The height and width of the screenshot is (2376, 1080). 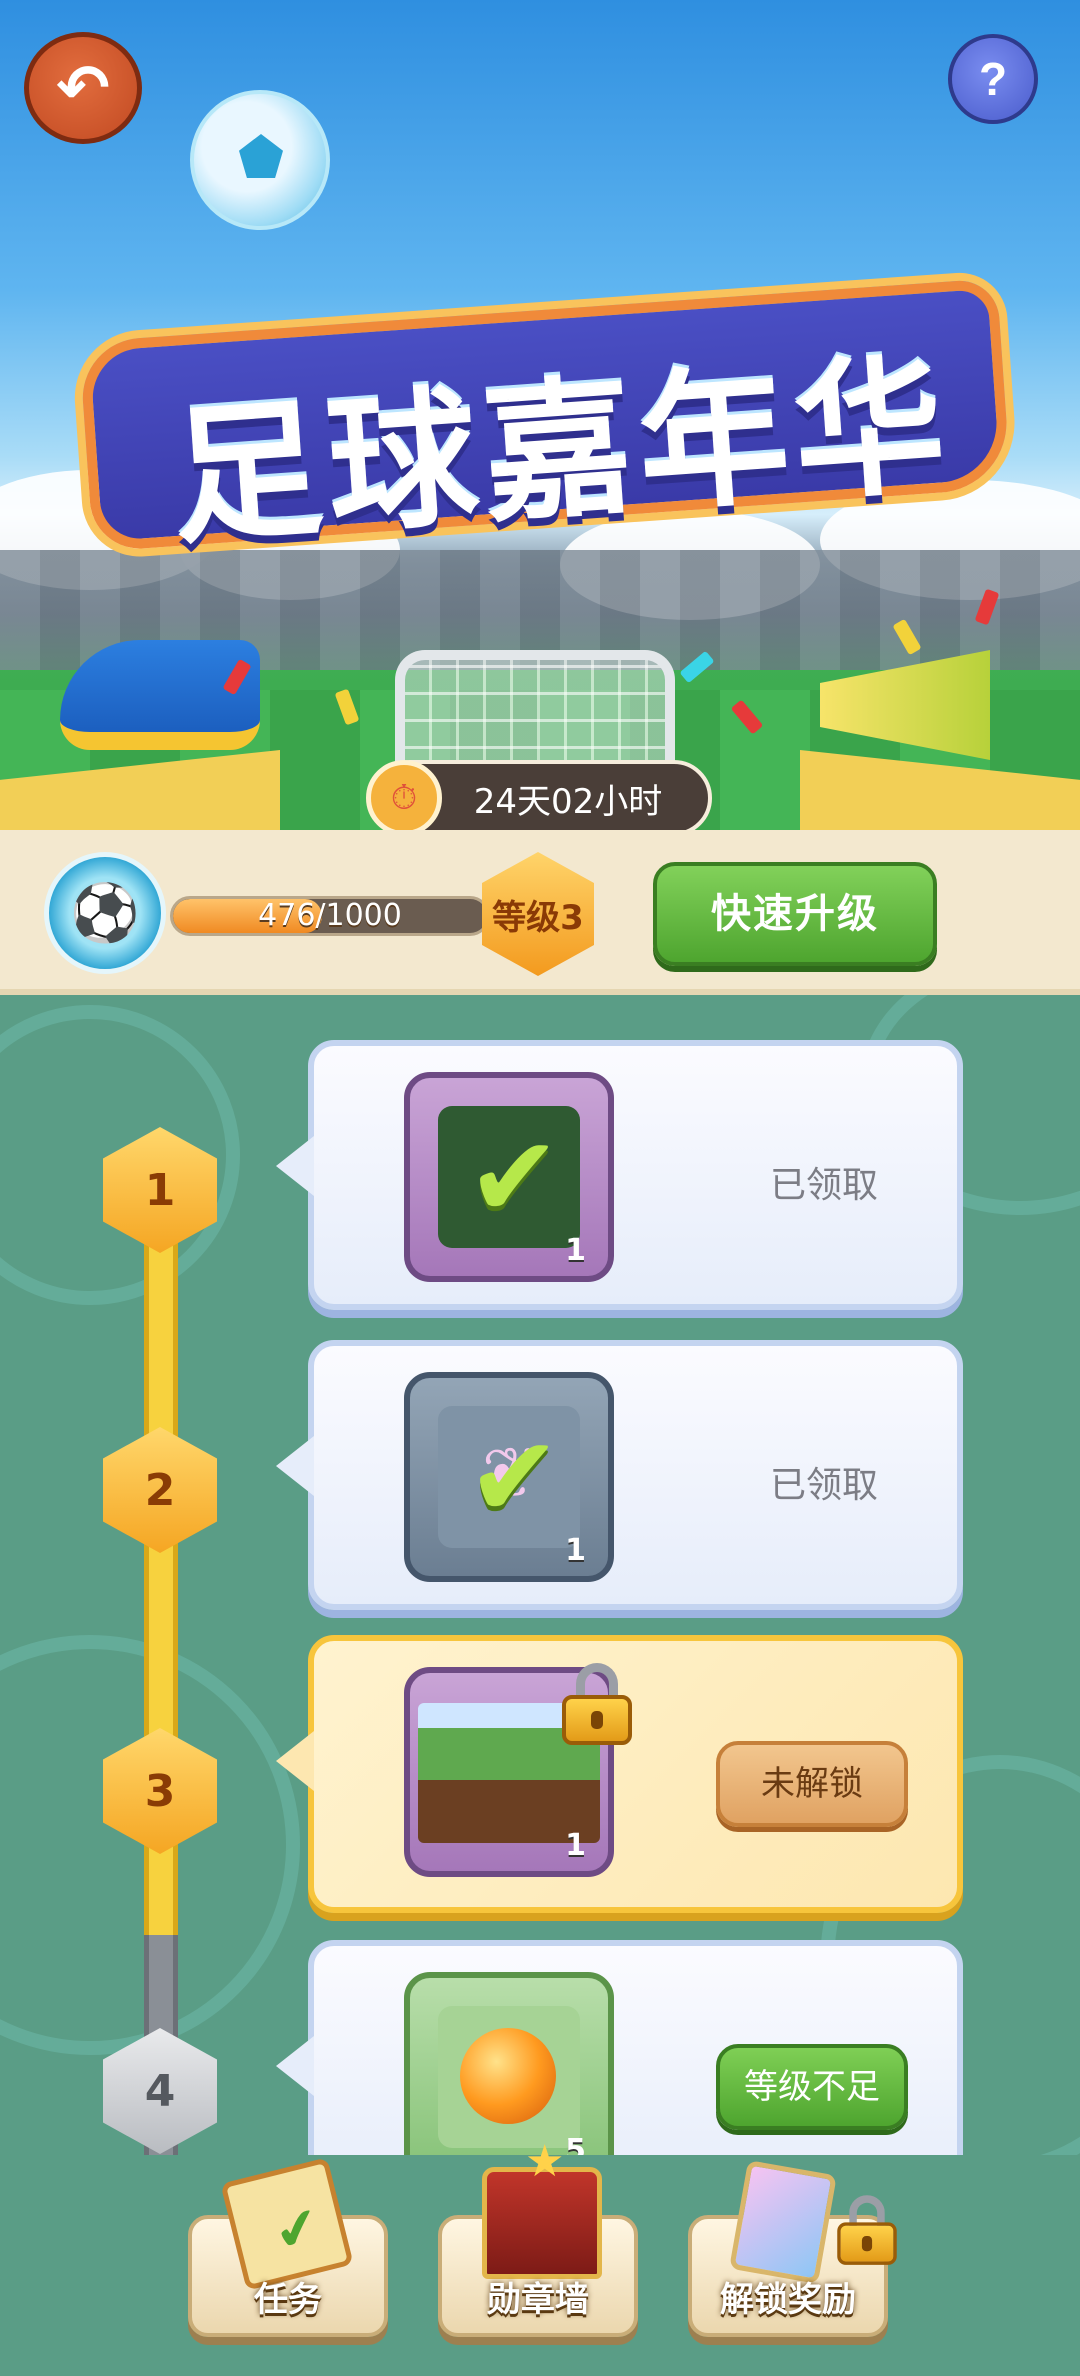 What do you see at coordinates (619, 1774) in the screenshot?
I see `reward-card-3: 1 未解锁` at bounding box center [619, 1774].